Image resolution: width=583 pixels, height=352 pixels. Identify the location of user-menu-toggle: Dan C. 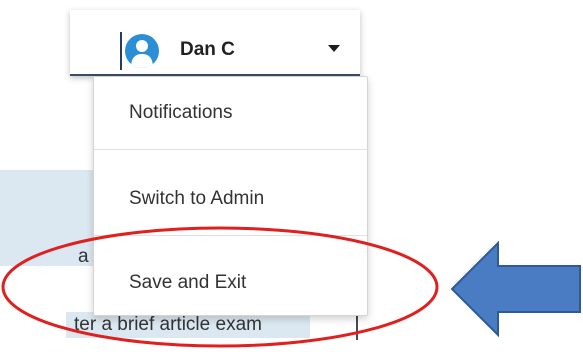
(215, 42).